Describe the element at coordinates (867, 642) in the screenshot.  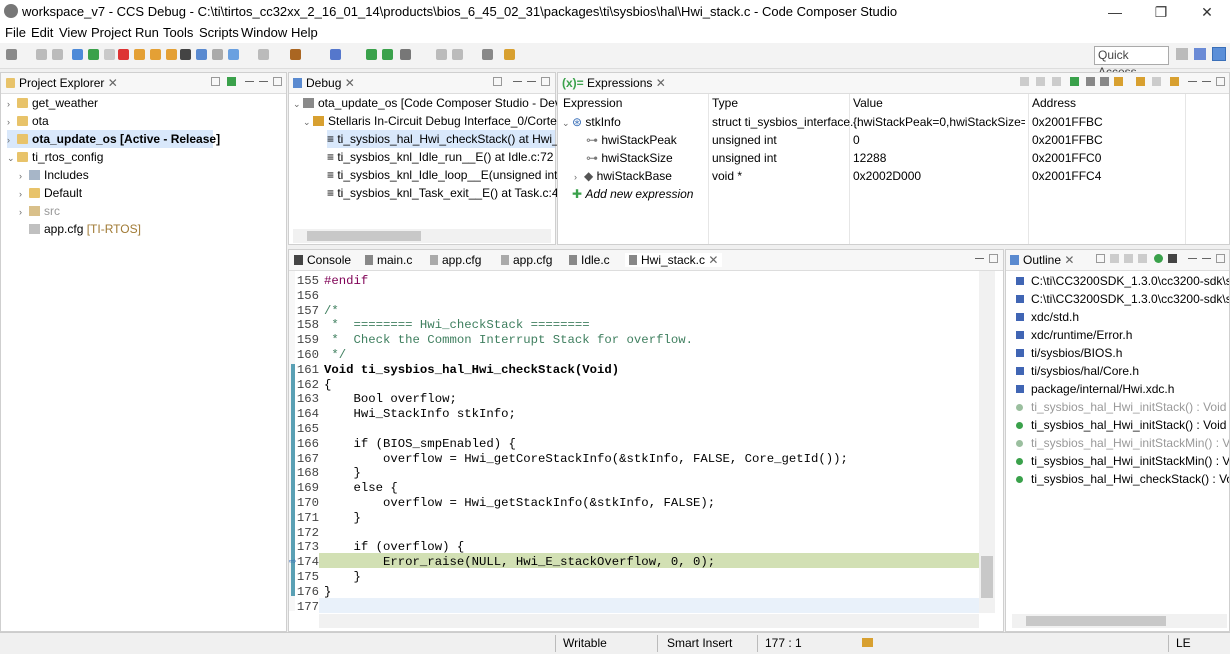
I see `build-status-icon` at that location.